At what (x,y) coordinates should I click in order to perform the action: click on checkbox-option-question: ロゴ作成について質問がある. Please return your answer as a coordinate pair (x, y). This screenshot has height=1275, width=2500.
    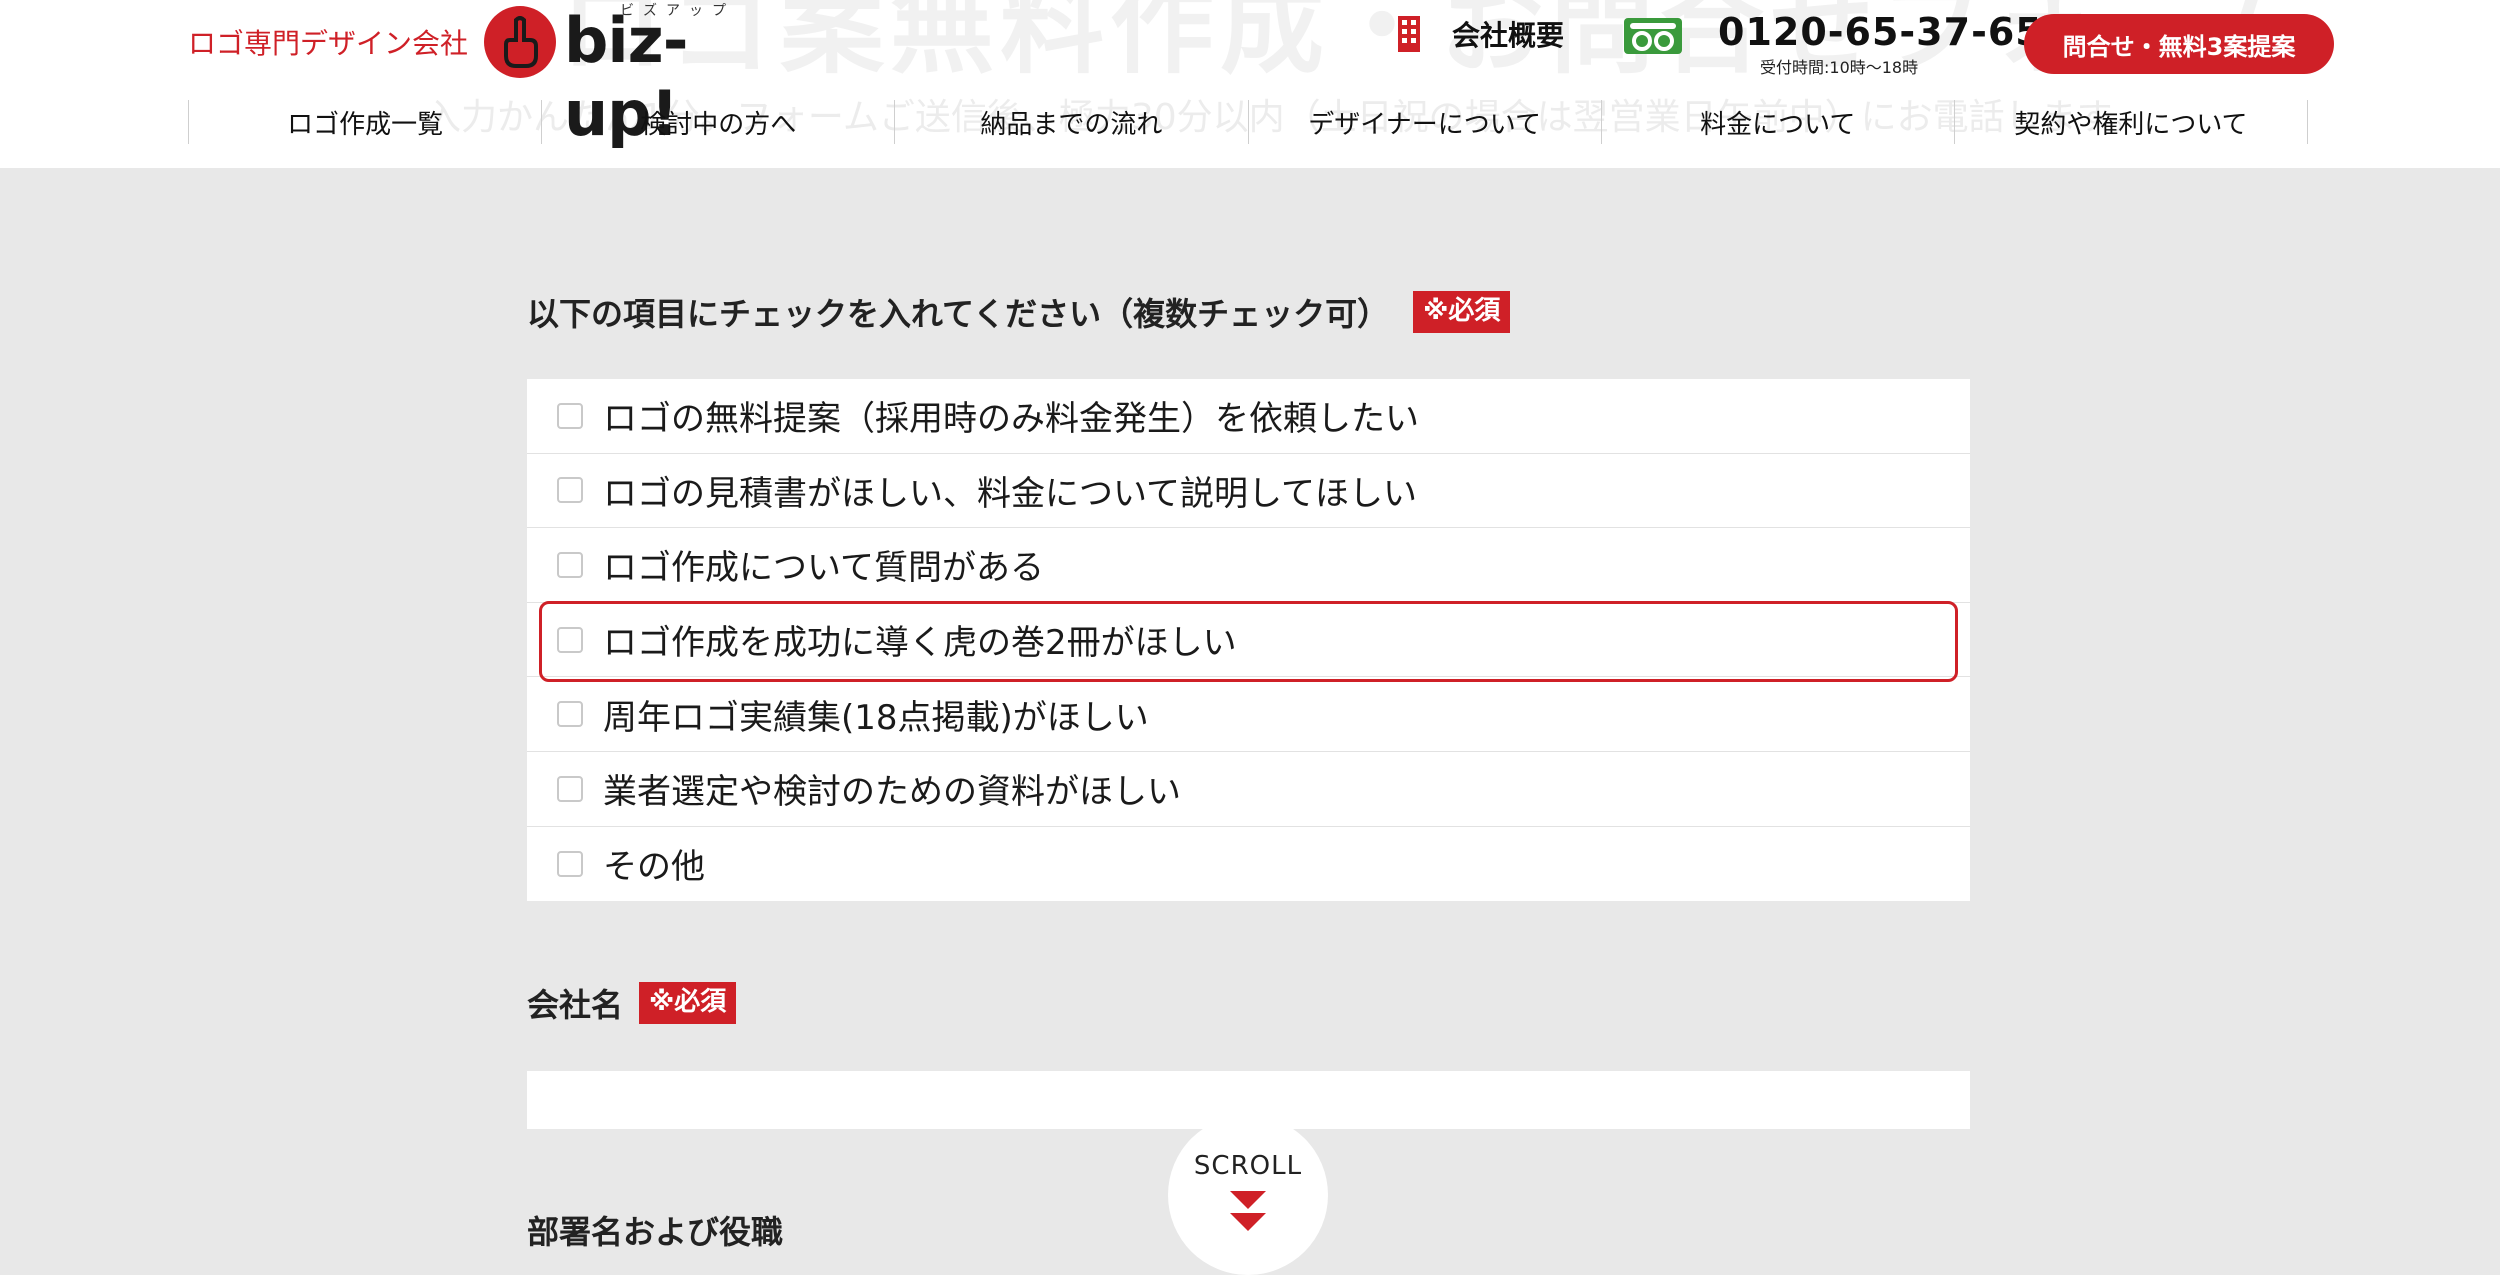
    Looking at the image, I should click on (1248, 565).